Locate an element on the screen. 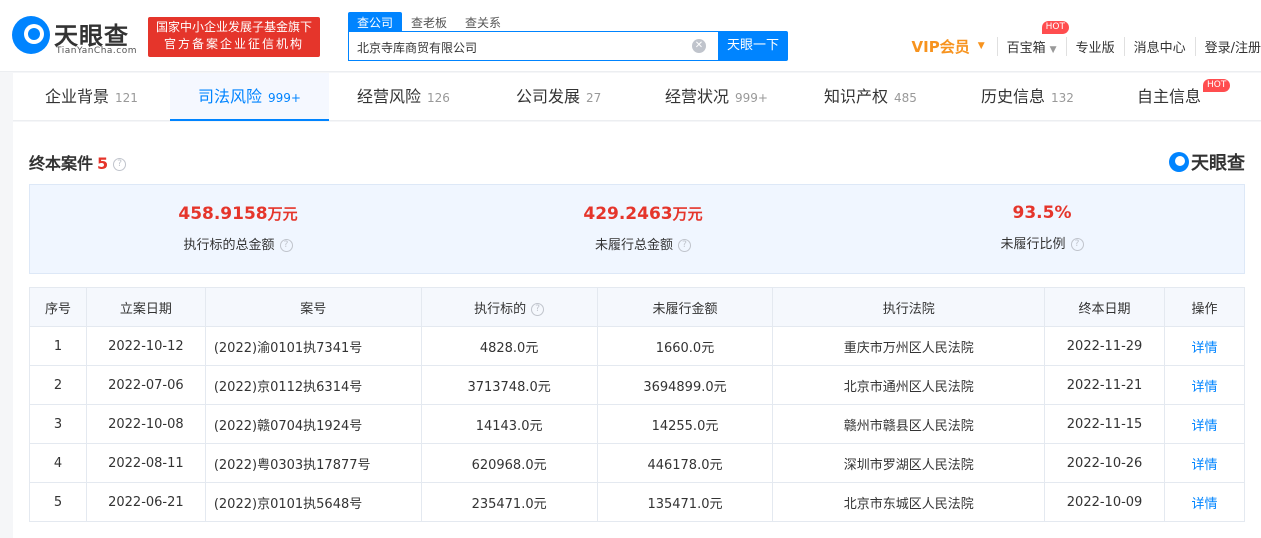 Image resolution: width=1261 pixels, height=538 pixels. cell-index: 3 is located at coordinates (58, 424).